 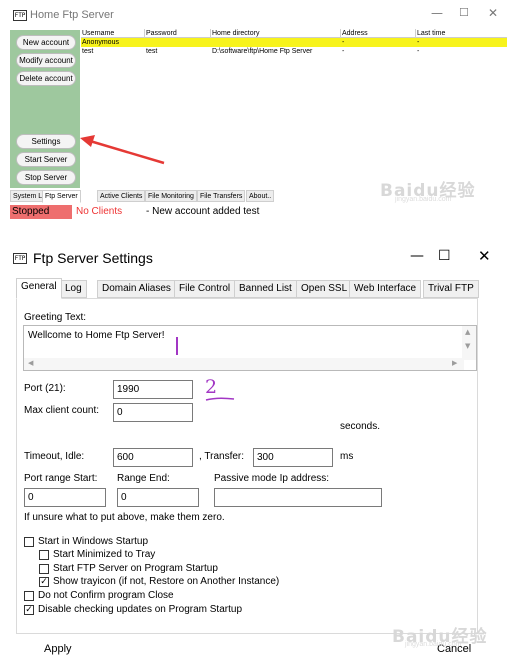 What do you see at coordinates (143, 478) in the screenshot?
I see `range-end-label: Range End:` at bounding box center [143, 478].